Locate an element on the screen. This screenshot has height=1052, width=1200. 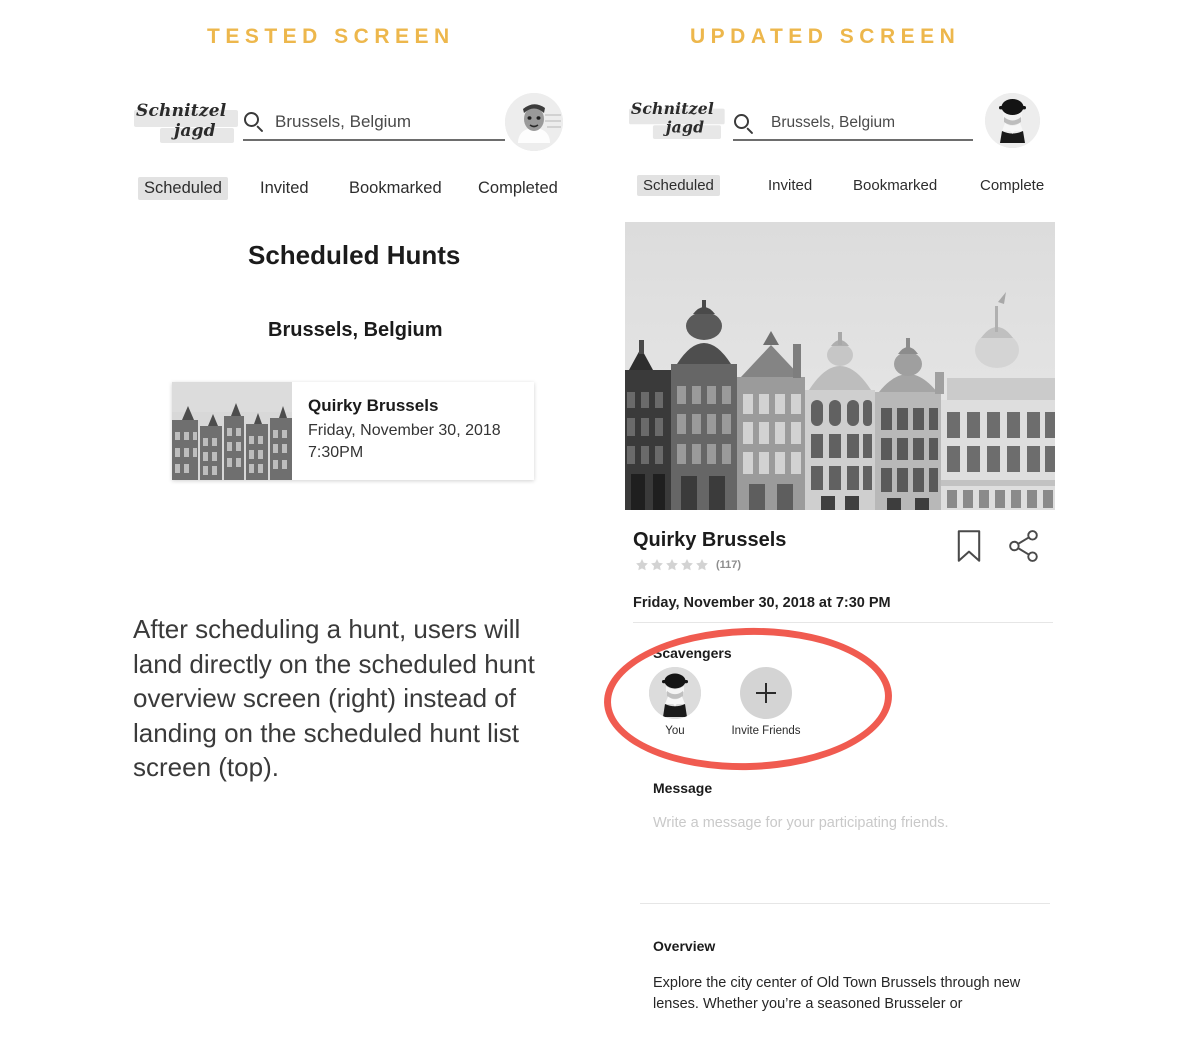
user-avatar-icon is located at coordinates (534, 122).